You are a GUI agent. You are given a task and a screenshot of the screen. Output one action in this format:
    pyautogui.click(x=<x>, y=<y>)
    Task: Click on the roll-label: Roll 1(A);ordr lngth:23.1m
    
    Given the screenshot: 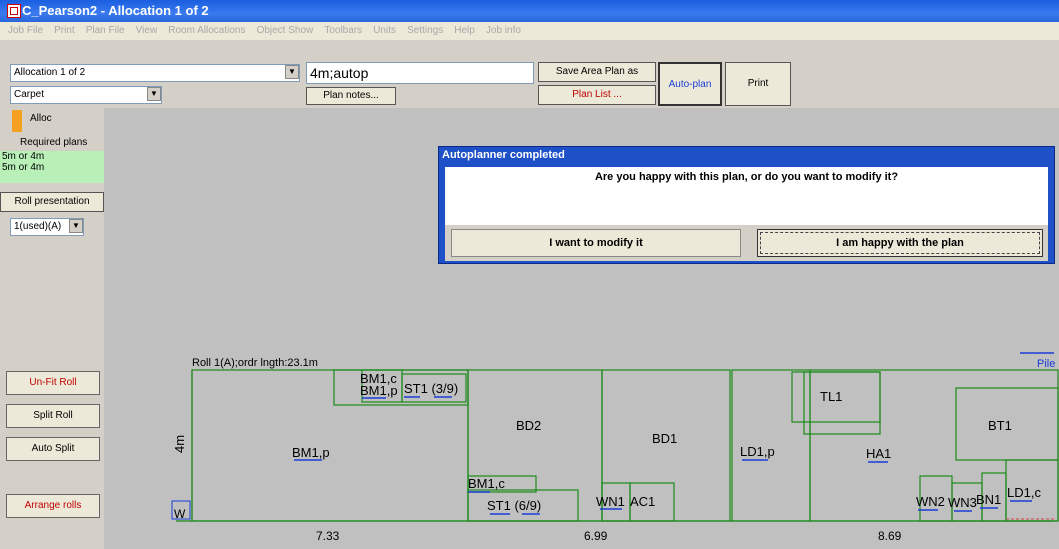 What is the action you would take?
    pyautogui.click(x=255, y=363)
    